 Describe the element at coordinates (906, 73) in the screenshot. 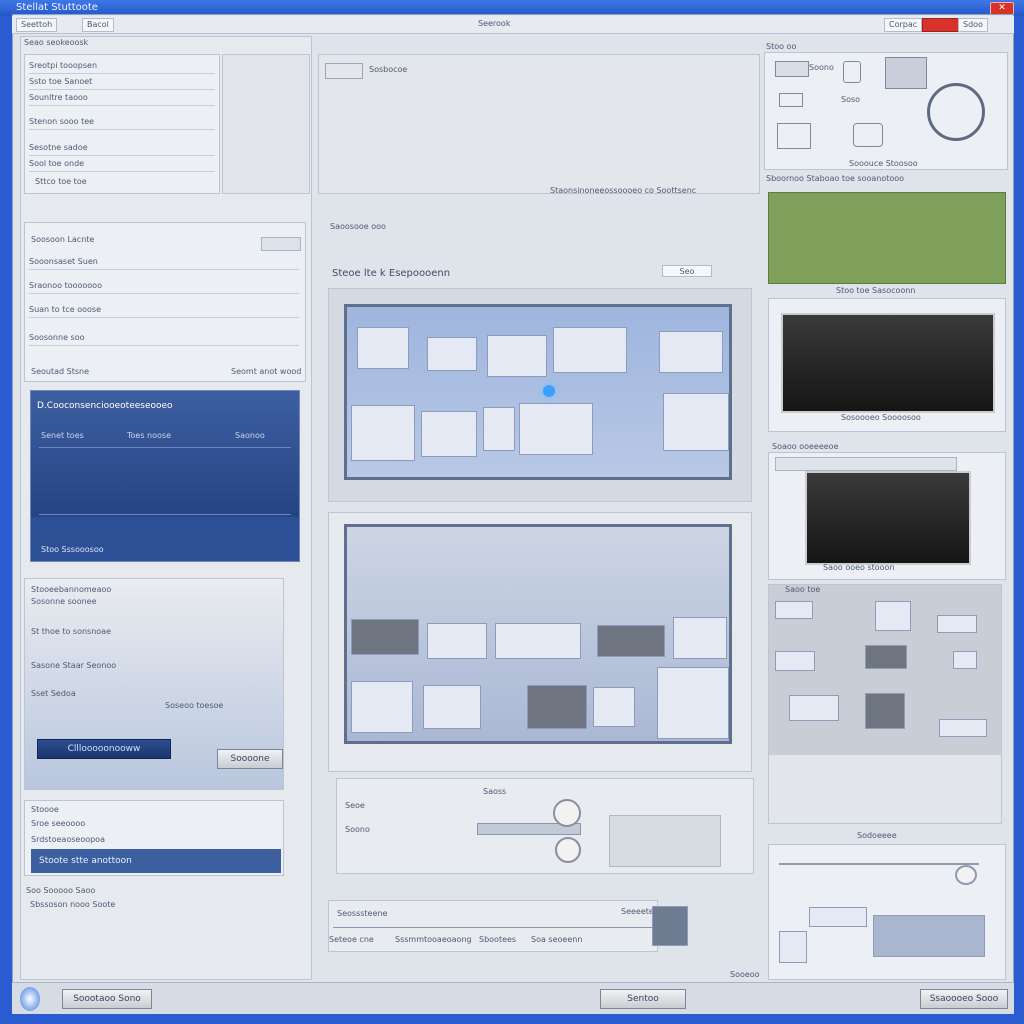

I see `image-icon` at that location.